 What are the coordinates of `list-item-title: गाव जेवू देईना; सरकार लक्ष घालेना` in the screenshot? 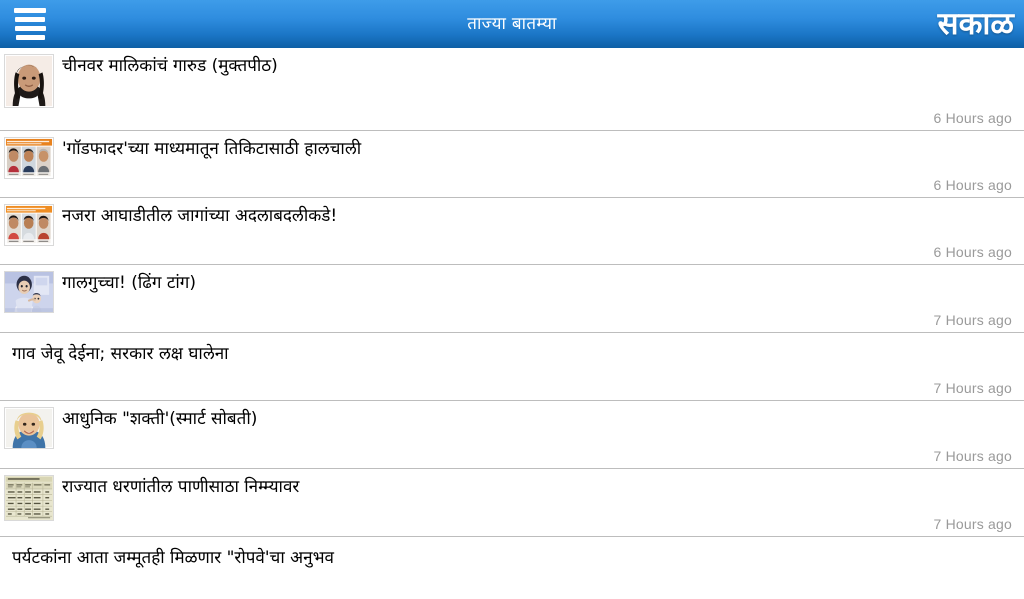 It's located at (120, 354).